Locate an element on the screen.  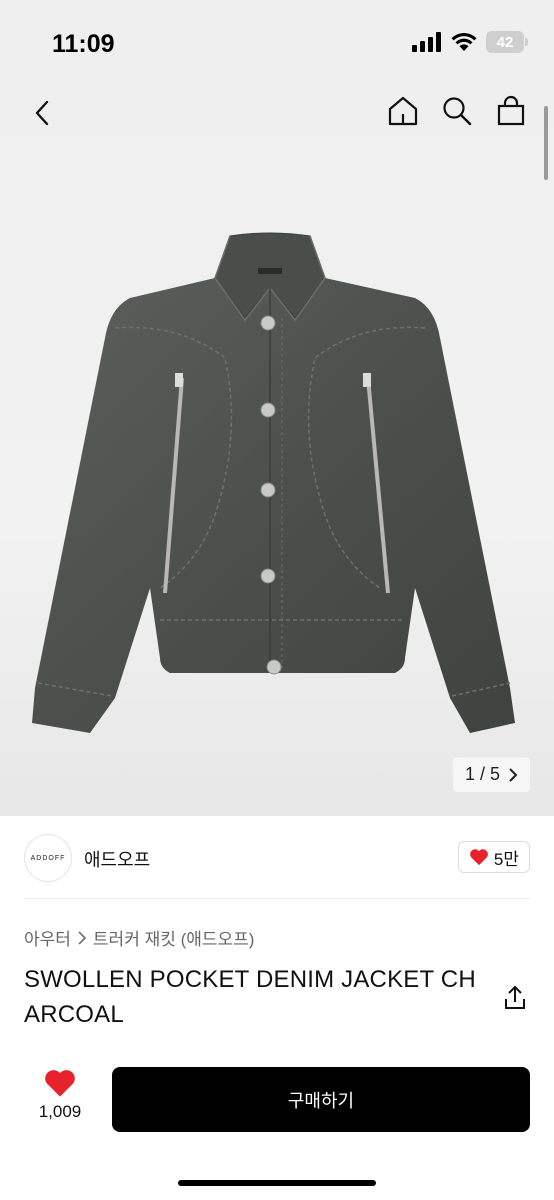
breadcrumb-category: 아우터 is located at coordinates (47, 937).